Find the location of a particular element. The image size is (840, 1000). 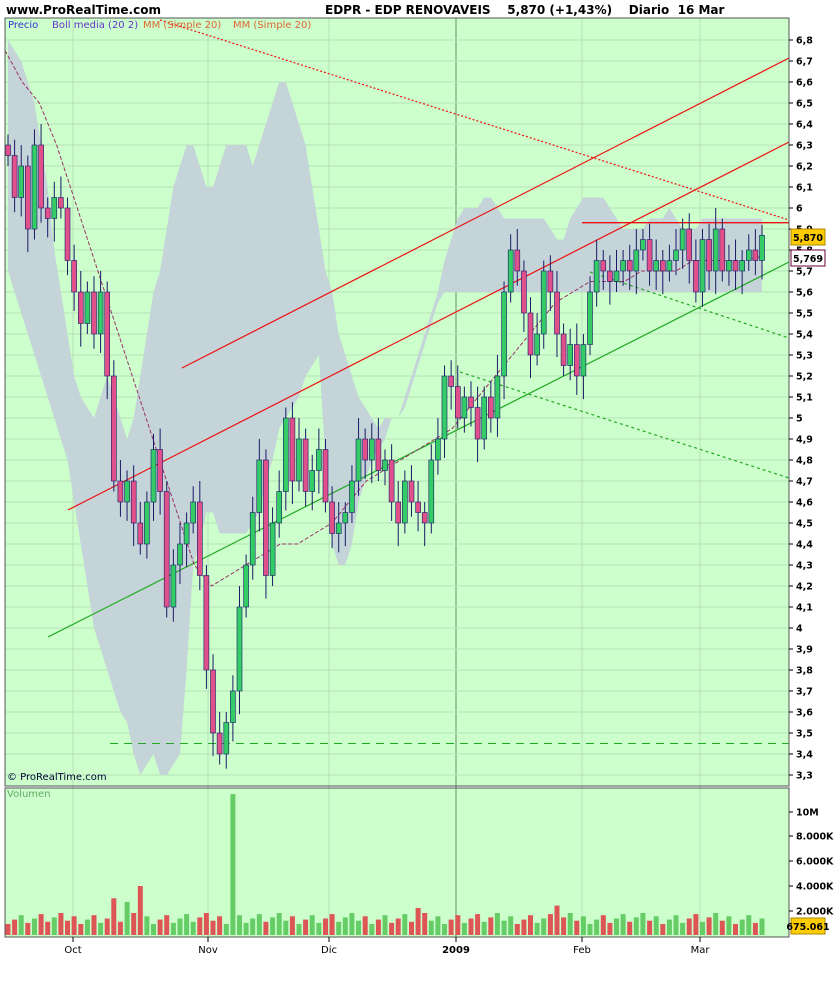

y-tick-label: 5,4 is located at coordinates (804, 335).